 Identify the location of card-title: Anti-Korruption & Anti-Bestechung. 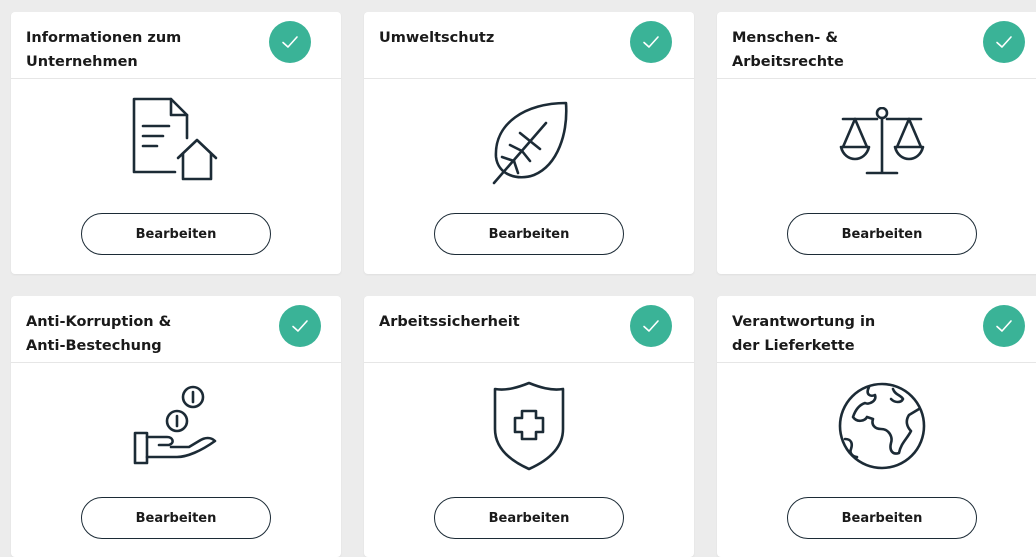
(99, 334).